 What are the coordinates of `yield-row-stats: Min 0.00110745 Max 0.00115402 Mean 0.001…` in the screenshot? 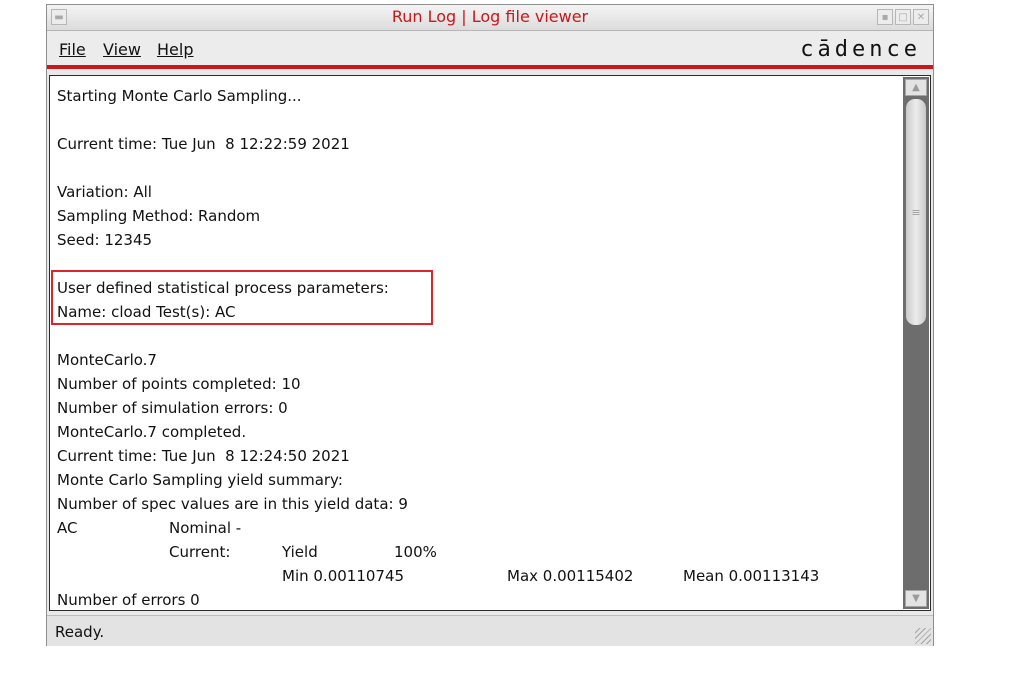 It's located at (478, 576).